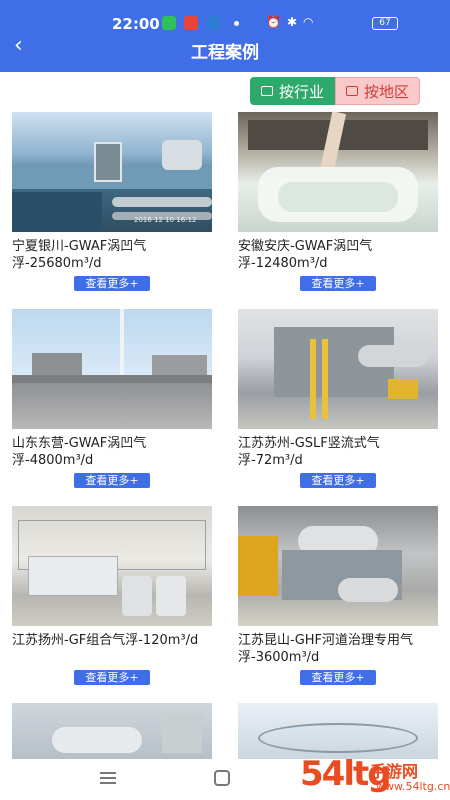 This screenshot has width=450, height=800. I want to click on recent-apps-icon, so click(108, 778).